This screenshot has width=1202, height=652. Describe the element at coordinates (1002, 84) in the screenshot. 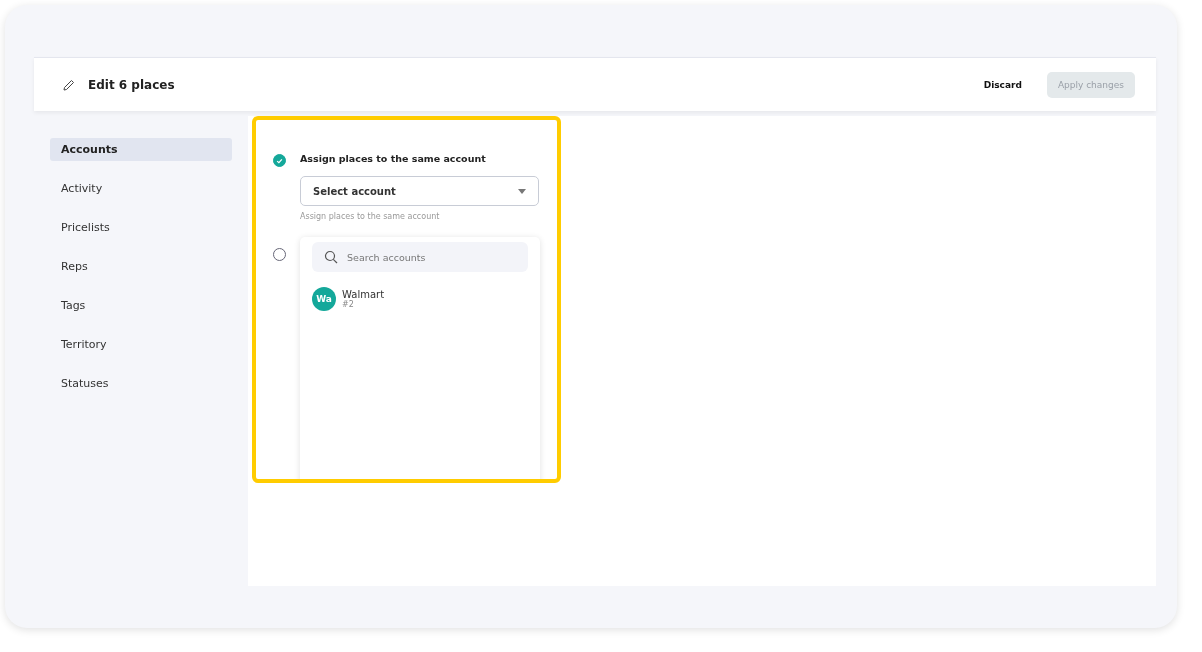

I see `discard-button: Discard` at that location.